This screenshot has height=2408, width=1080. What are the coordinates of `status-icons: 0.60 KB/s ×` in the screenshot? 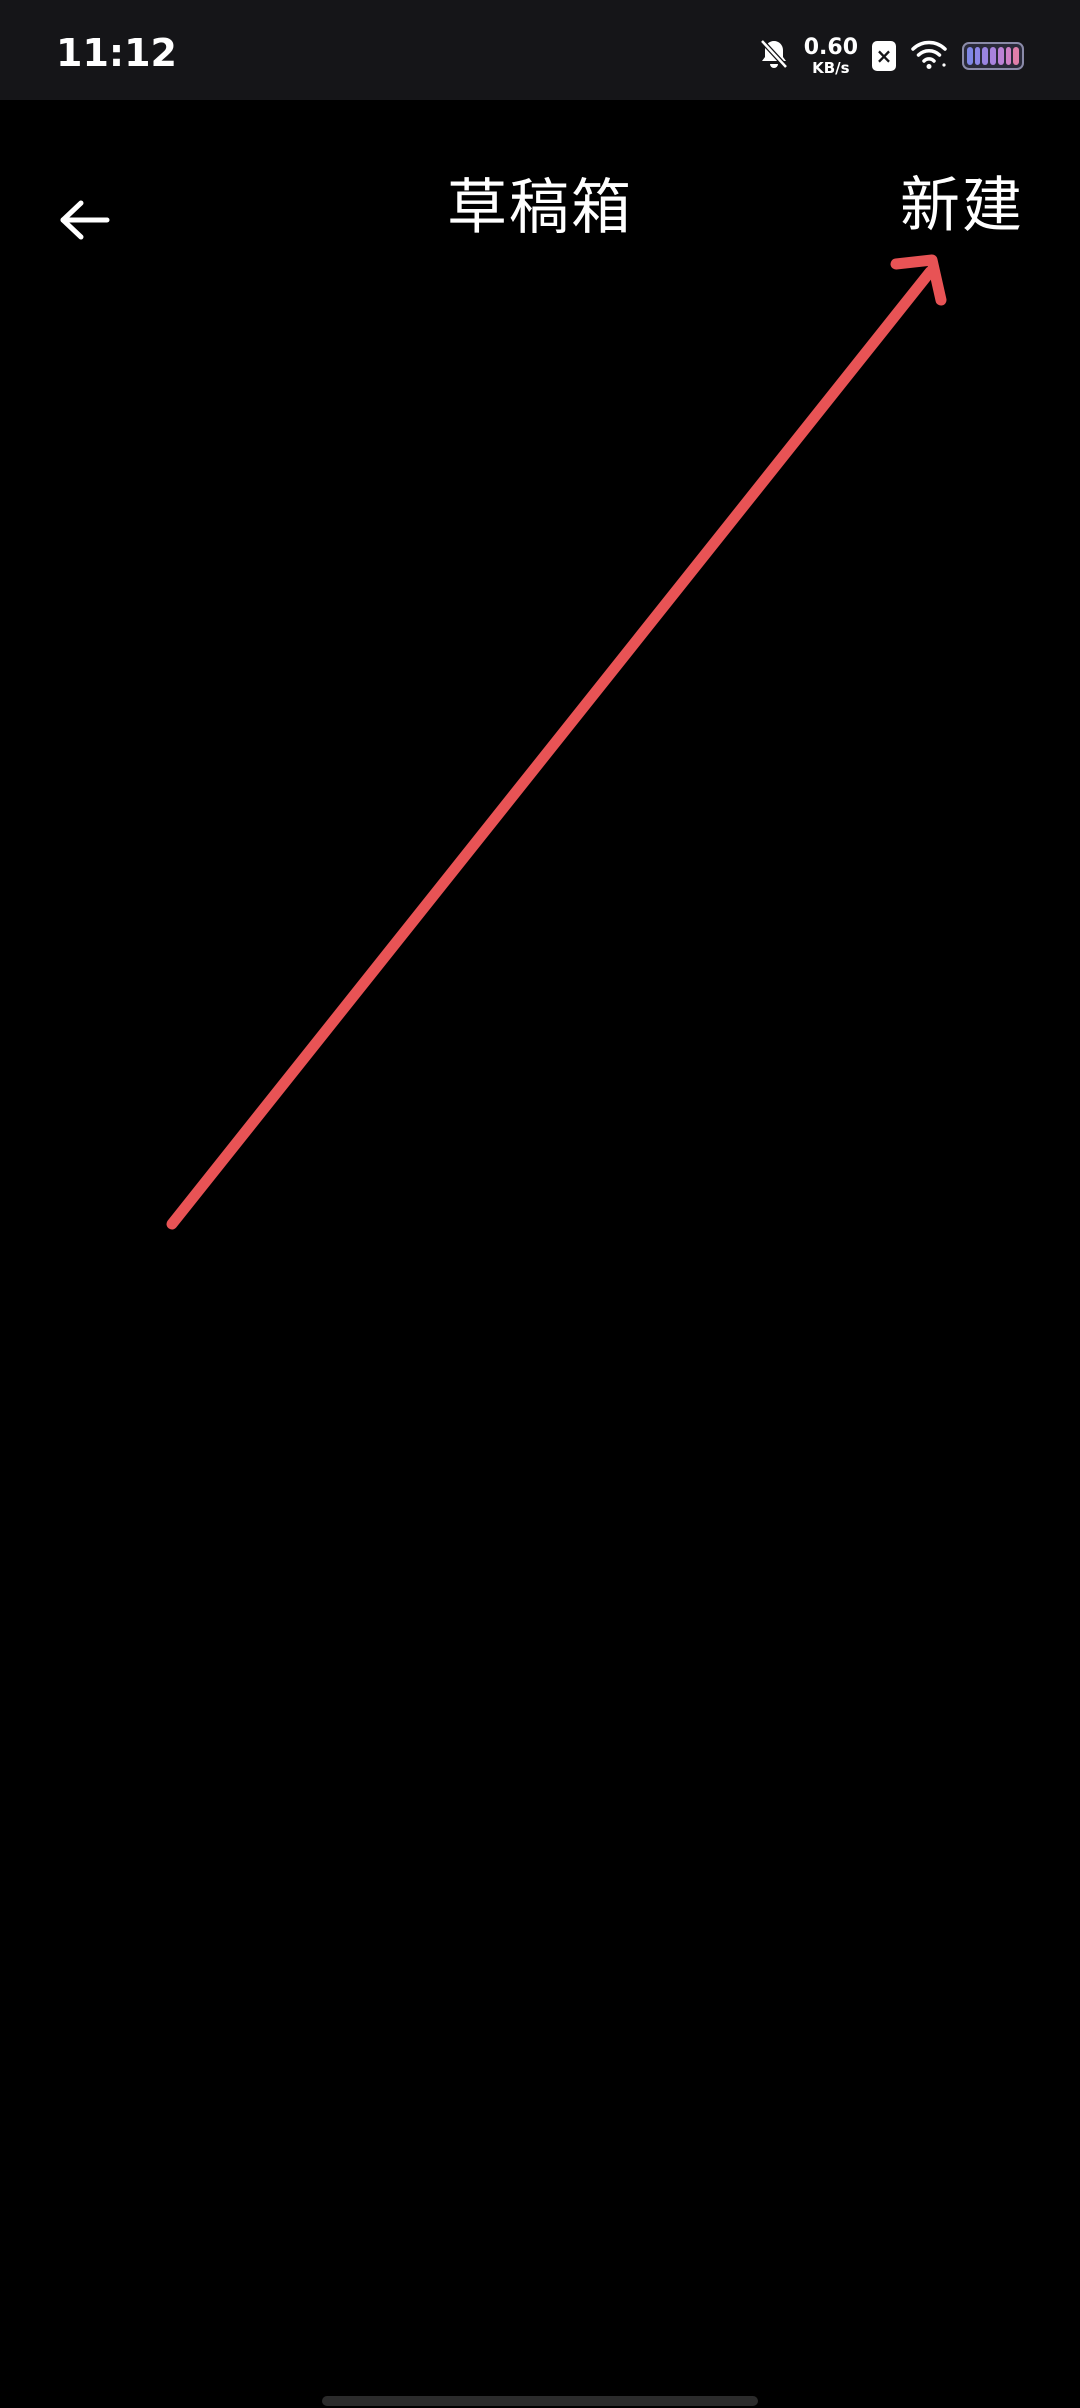 It's located at (891, 56).